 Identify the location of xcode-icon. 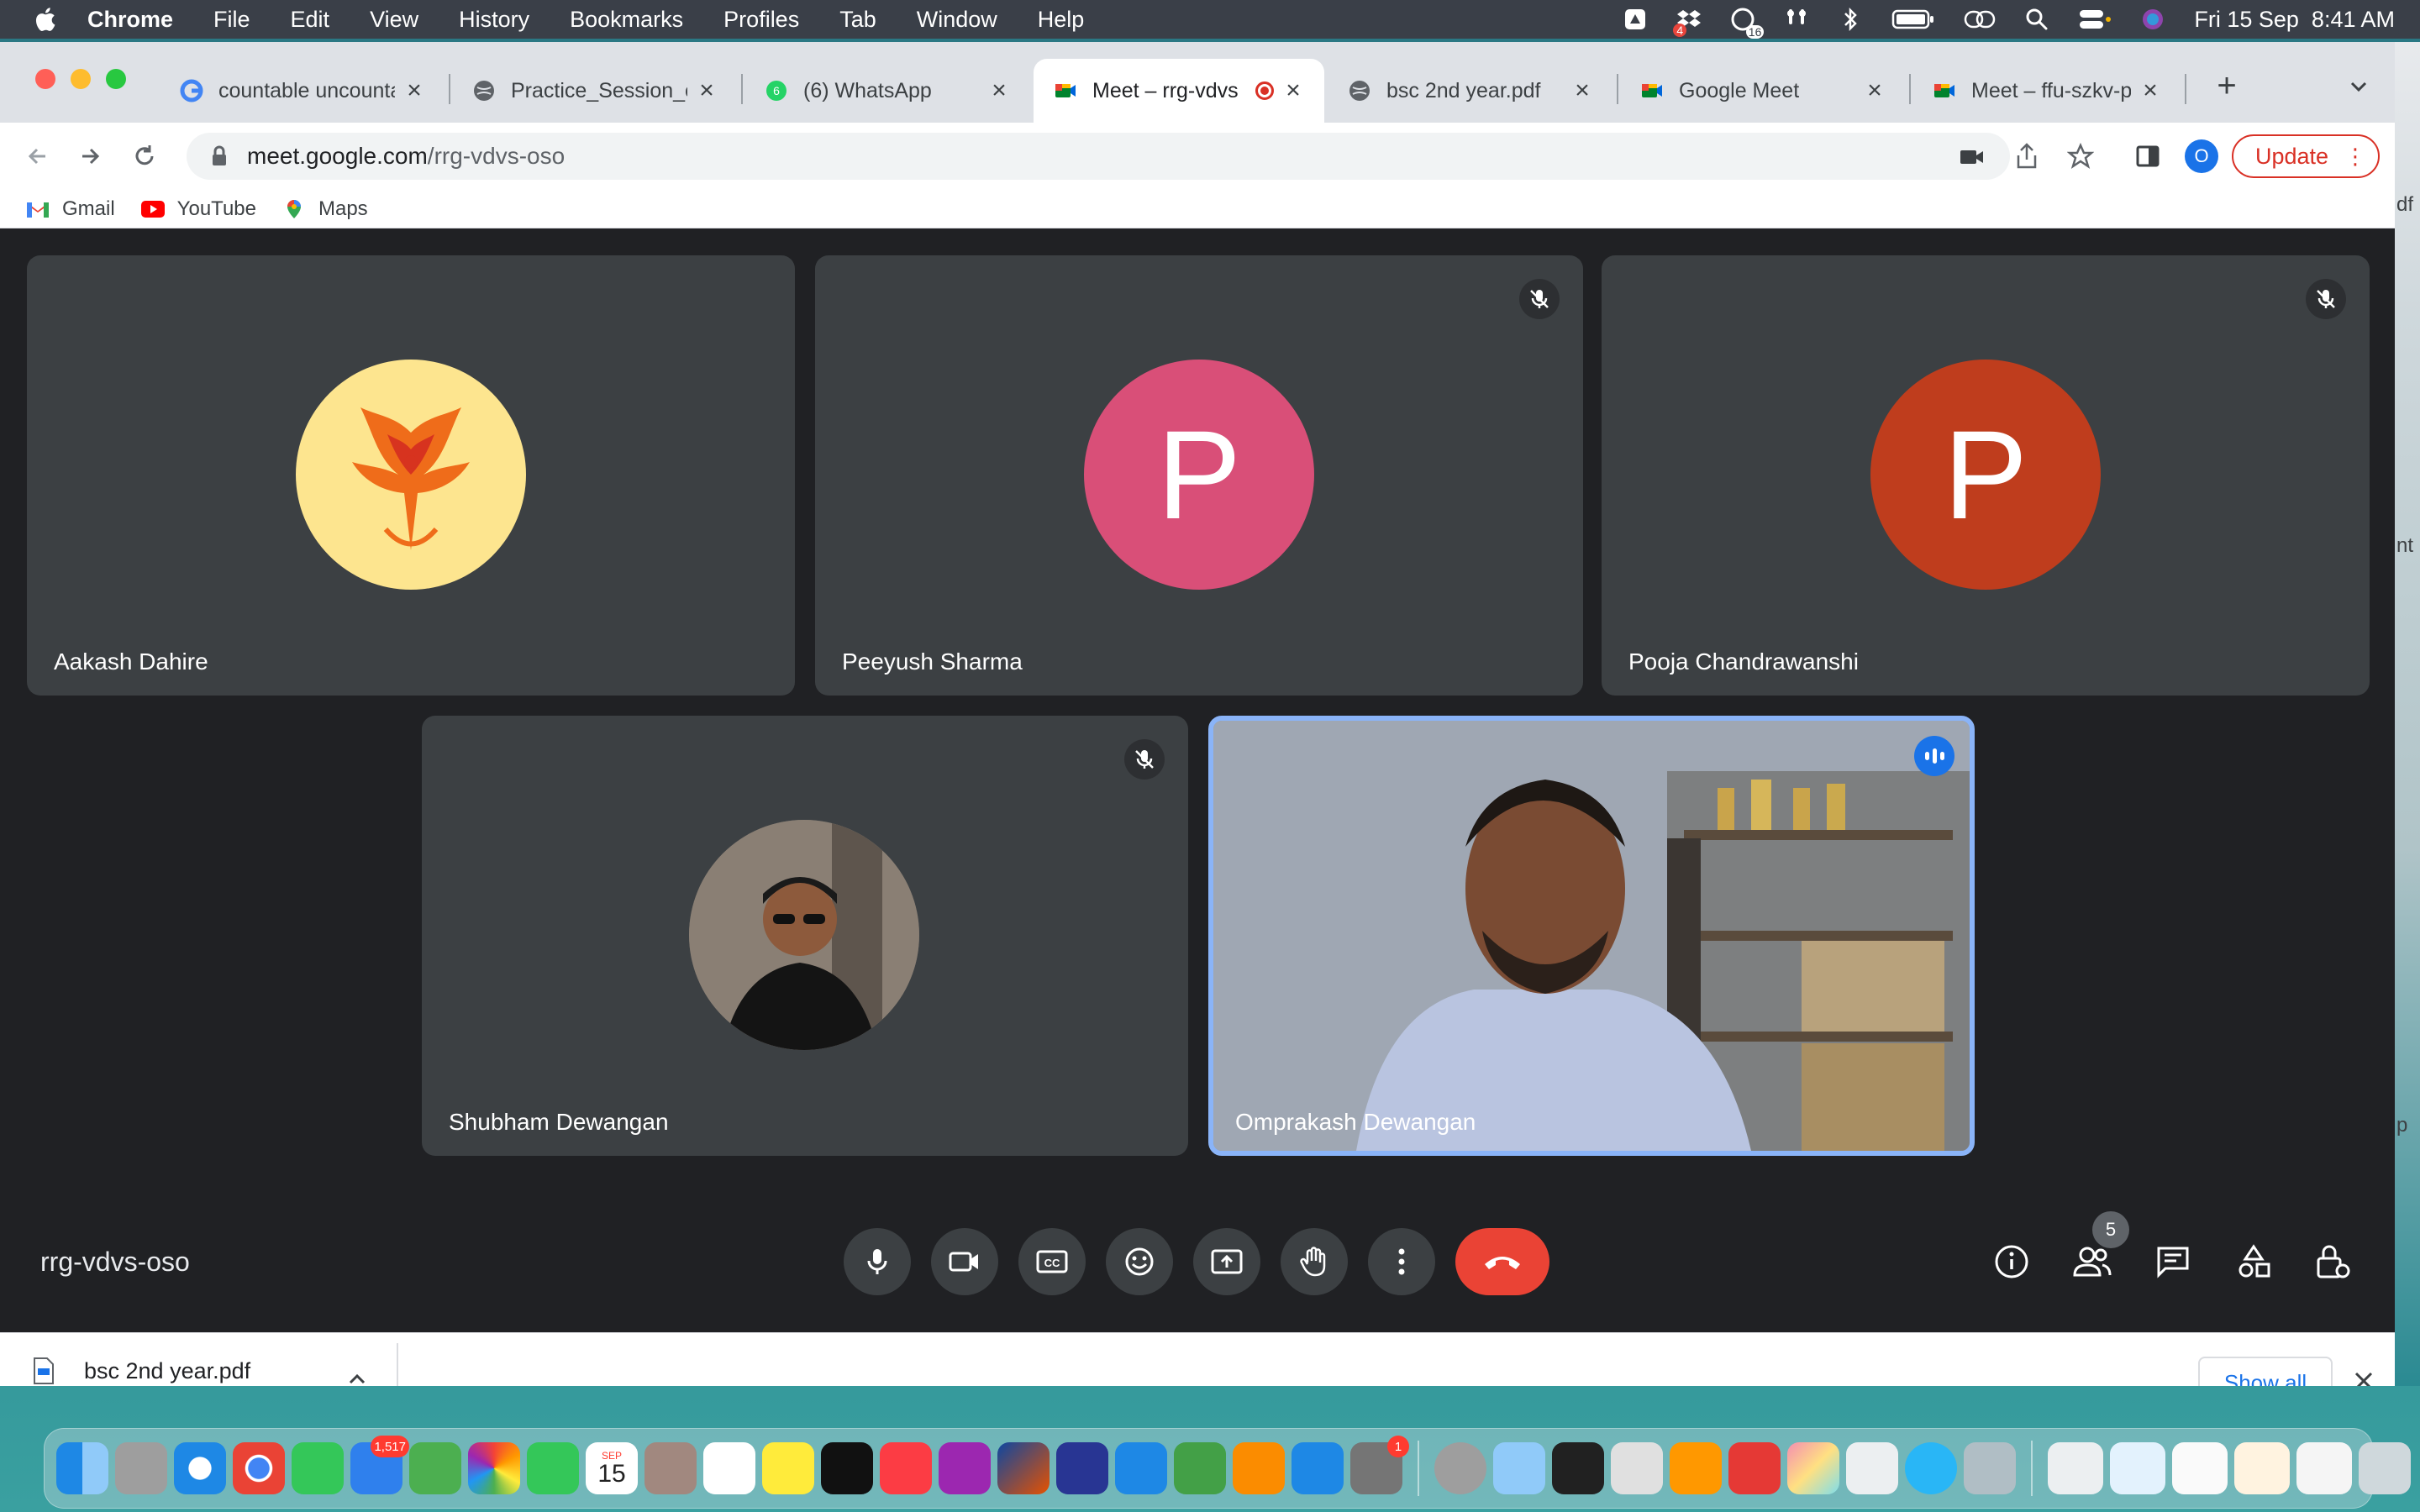
(1519, 1468).